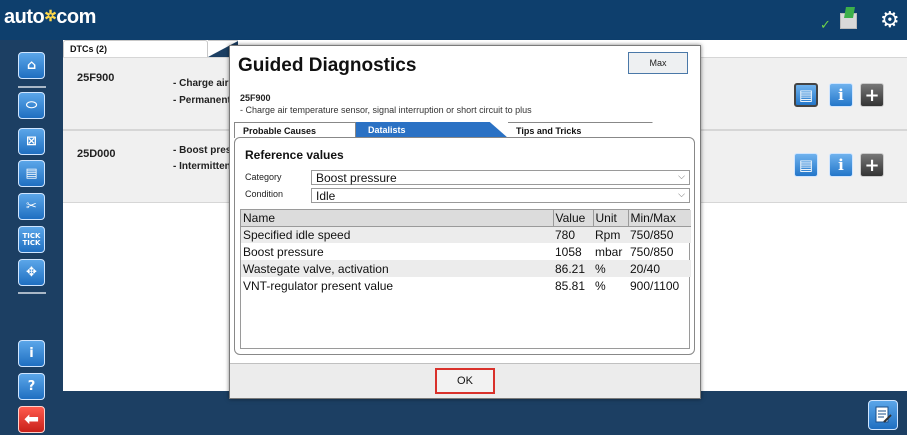  Describe the element at coordinates (31, 272) in the screenshot. I see `network-icon: ✥` at that location.